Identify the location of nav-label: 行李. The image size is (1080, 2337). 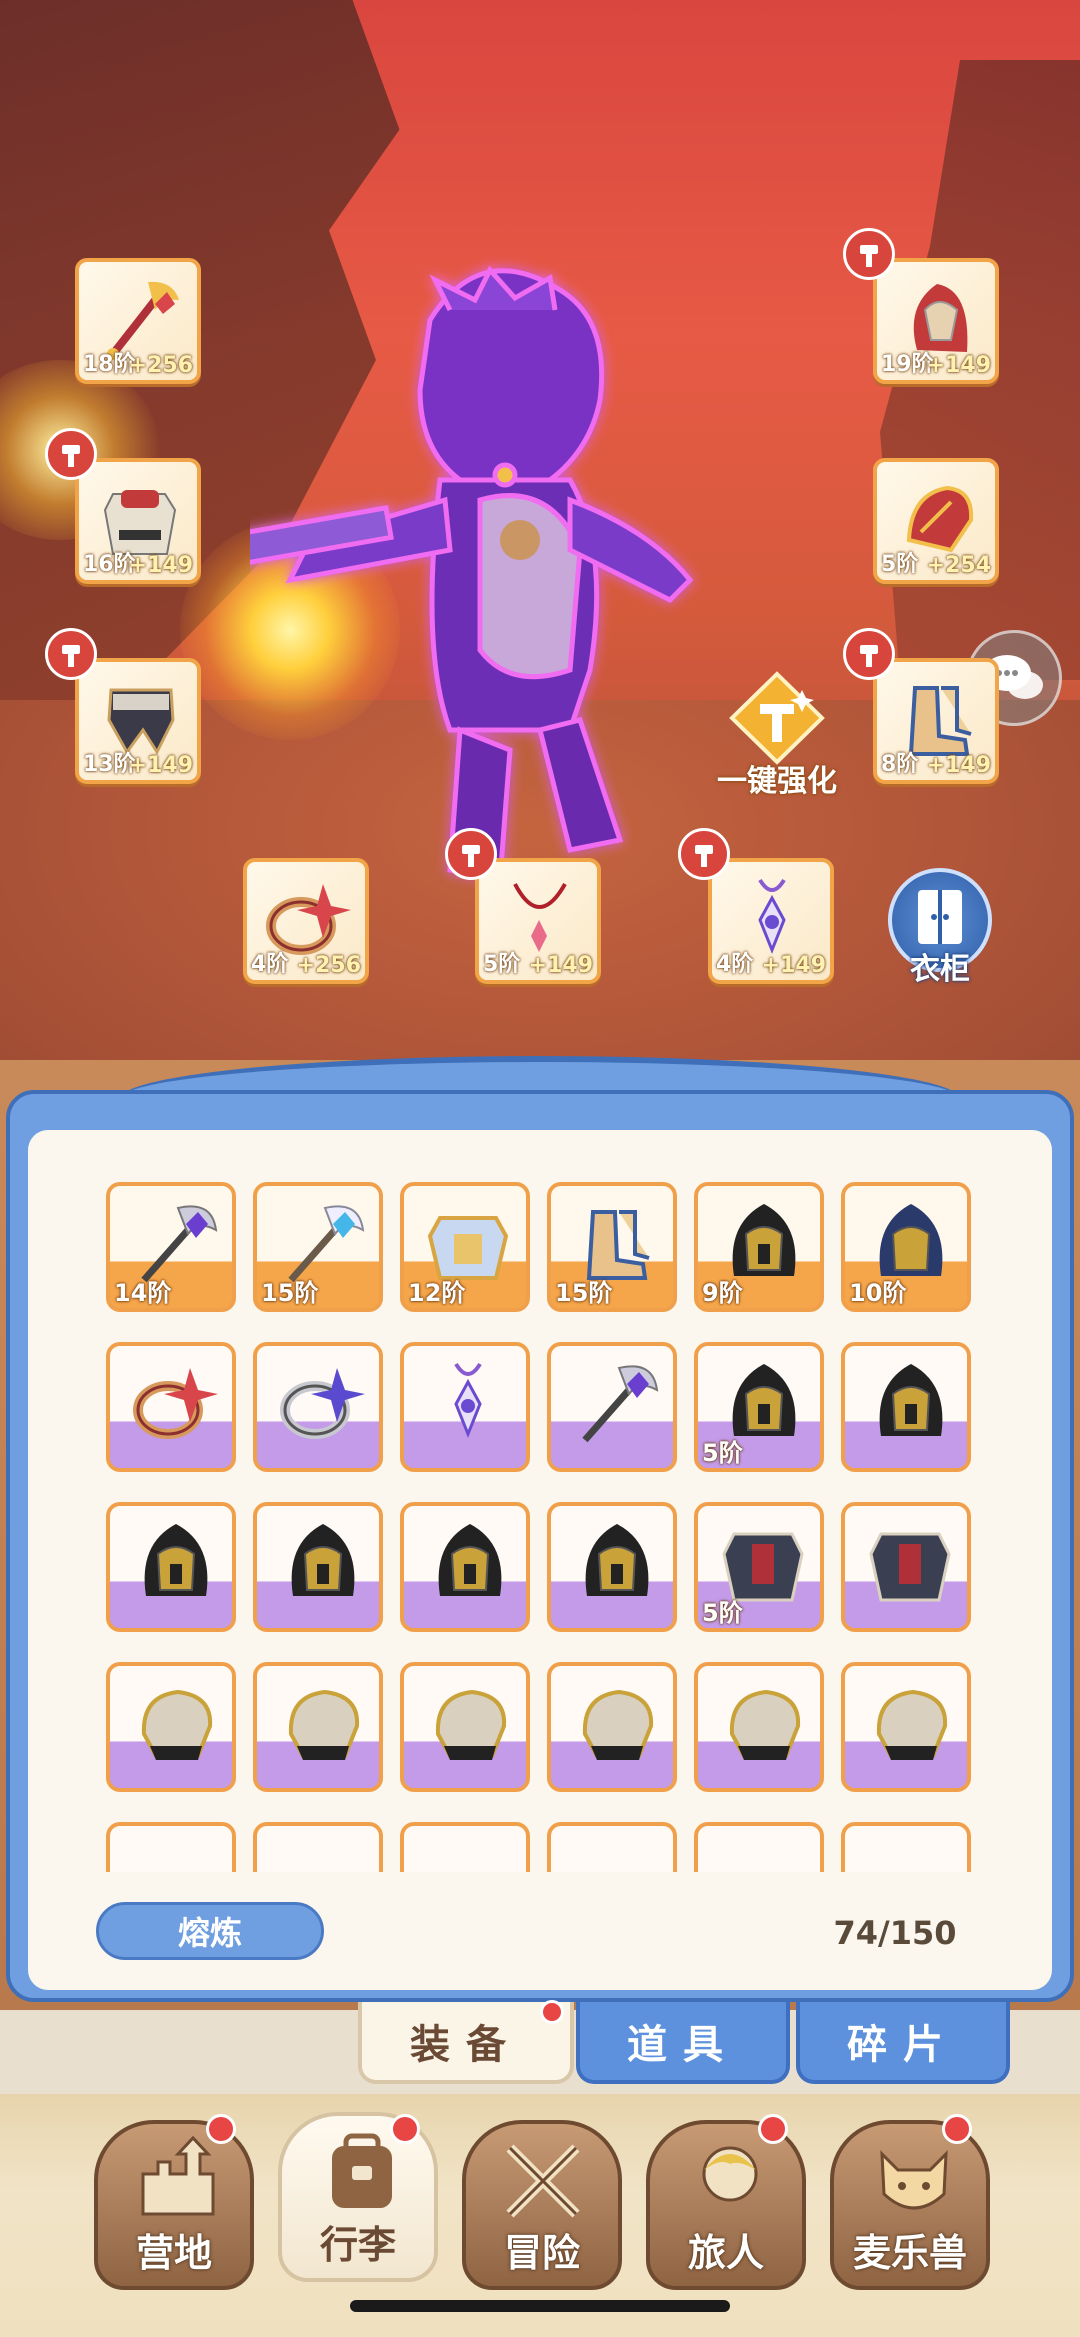
(357, 2245).